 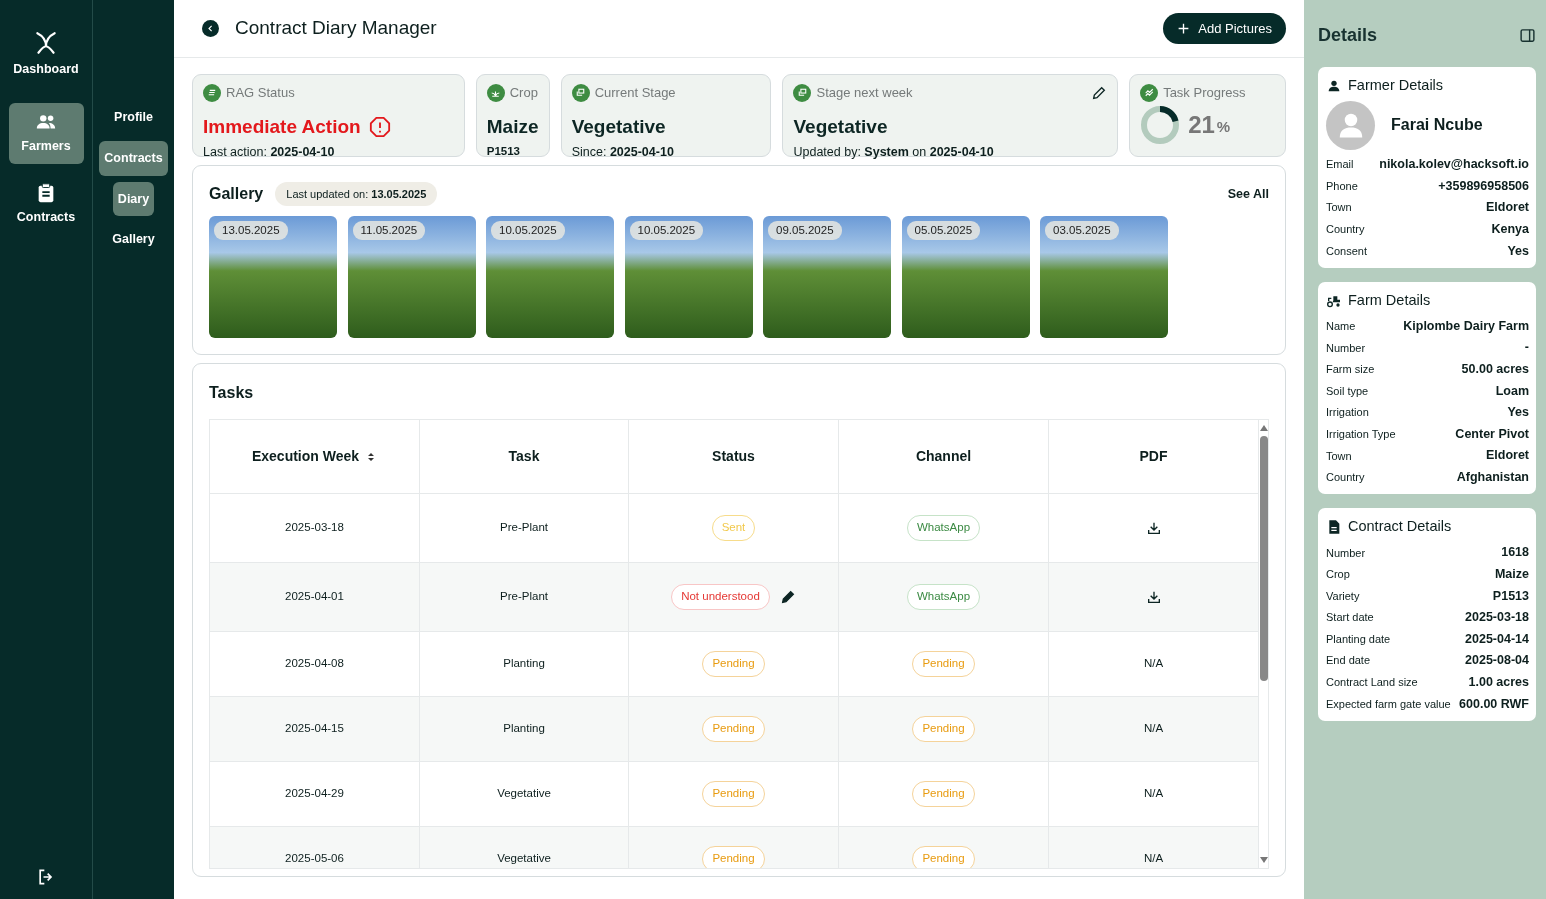 I want to click on document-icon, so click(x=1334, y=527).